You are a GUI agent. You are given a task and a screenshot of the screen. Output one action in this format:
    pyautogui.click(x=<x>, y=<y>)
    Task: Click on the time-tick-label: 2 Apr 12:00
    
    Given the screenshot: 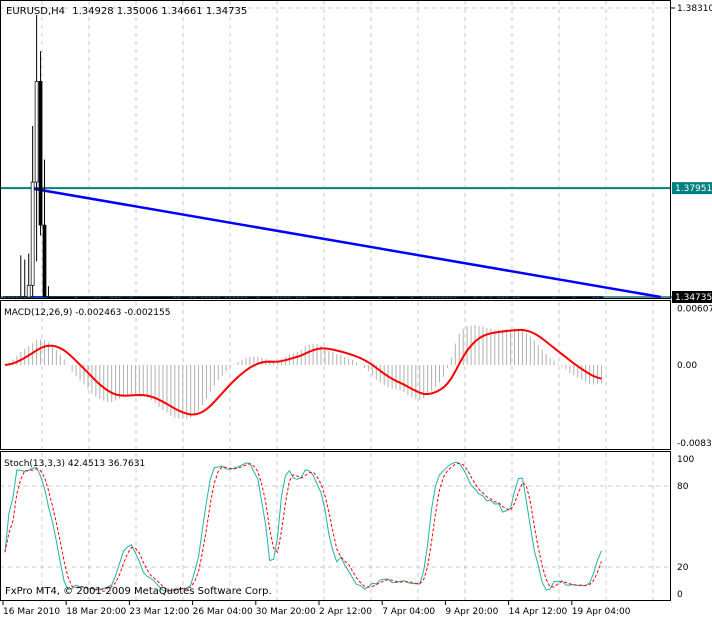 What is the action you would take?
    pyautogui.click(x=345, y=612)
    